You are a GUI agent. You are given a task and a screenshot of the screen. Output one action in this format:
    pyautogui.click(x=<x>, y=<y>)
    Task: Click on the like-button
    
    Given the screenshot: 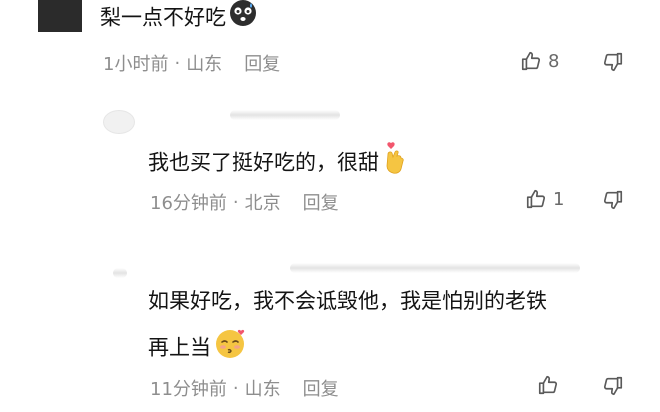 What is the action you would take?
    pyautogui.click(x=551, y=385)
    